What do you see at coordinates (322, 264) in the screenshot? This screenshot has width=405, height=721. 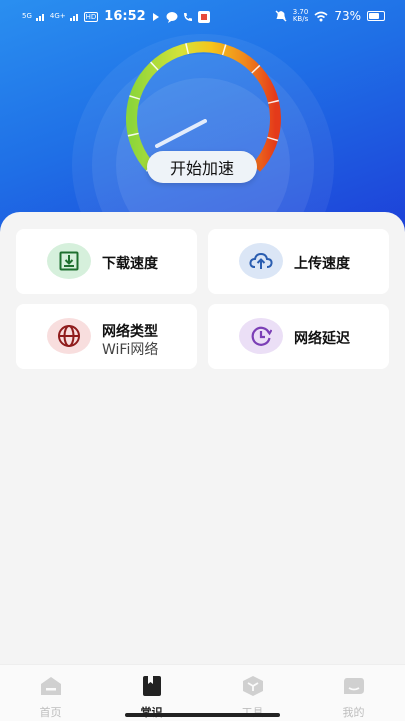 I see `upload-speed-title: 上传速度` at bounding box center [322, 264].